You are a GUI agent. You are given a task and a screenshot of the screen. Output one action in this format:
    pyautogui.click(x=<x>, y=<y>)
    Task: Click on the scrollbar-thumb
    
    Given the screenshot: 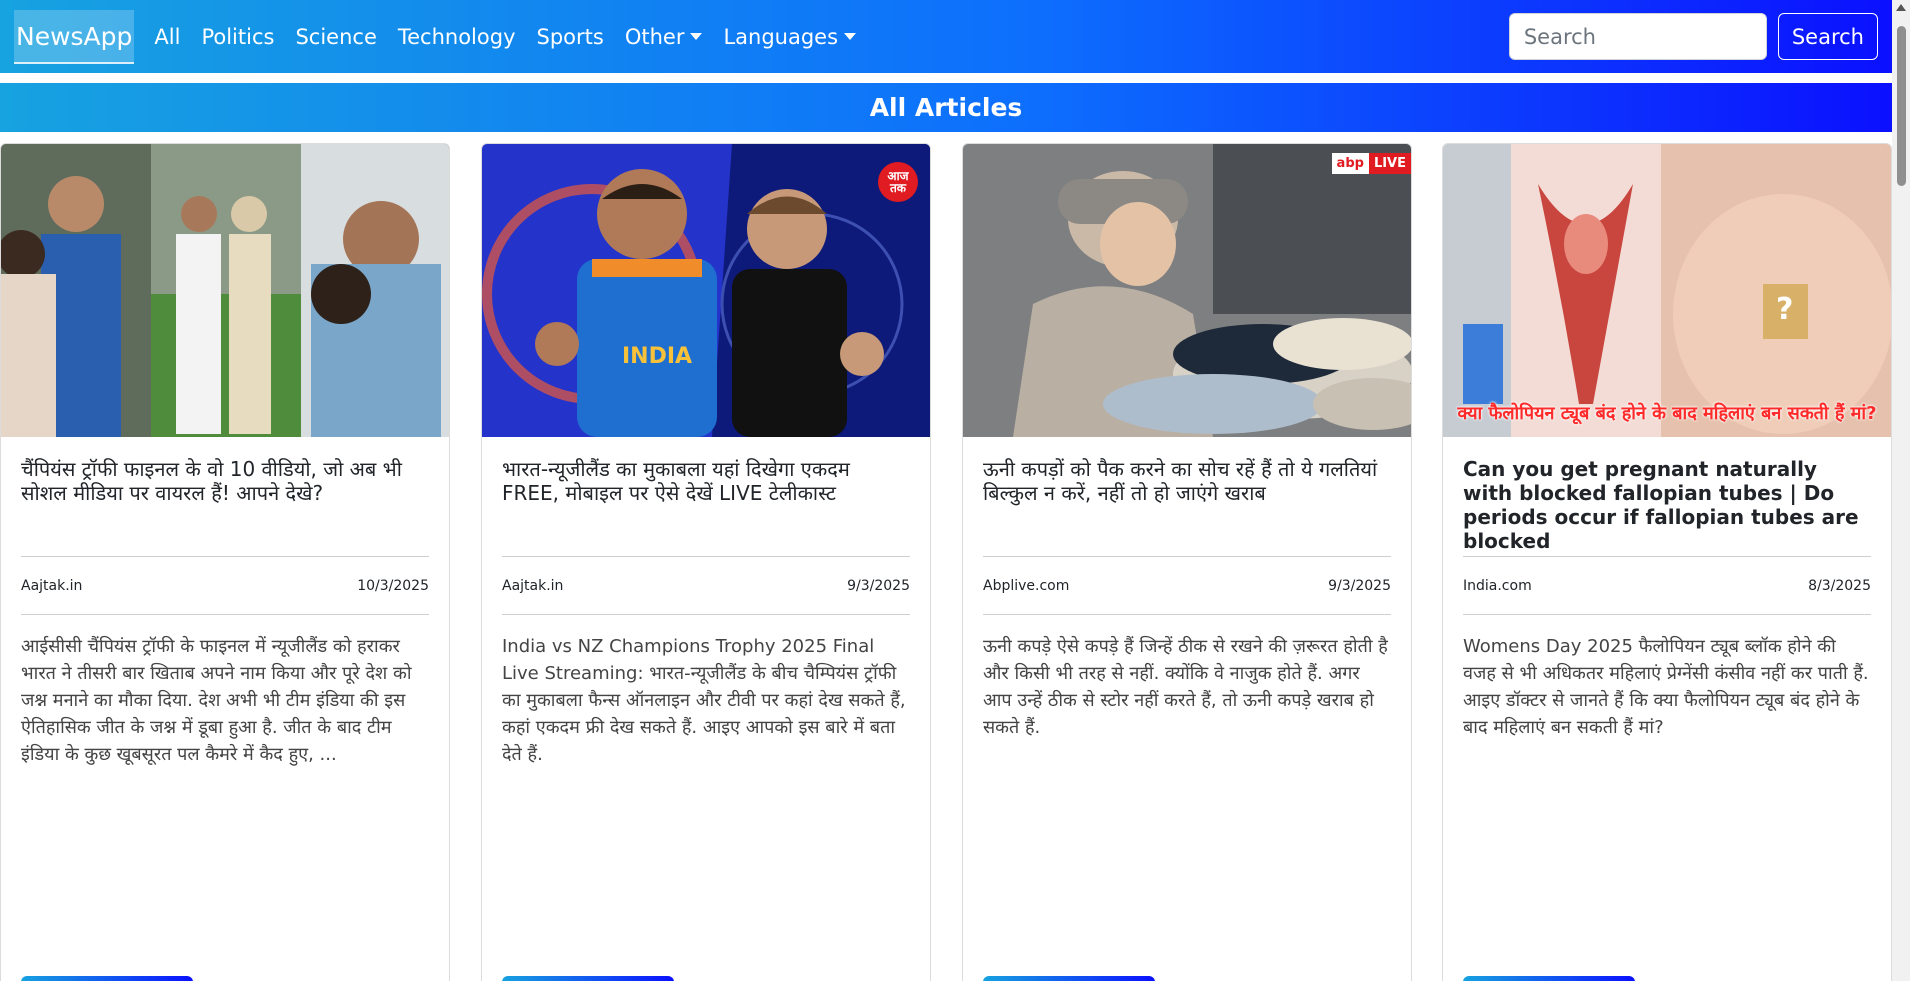 What is the action you would take?
    pyautogui.click(x=1901, y=106)
    